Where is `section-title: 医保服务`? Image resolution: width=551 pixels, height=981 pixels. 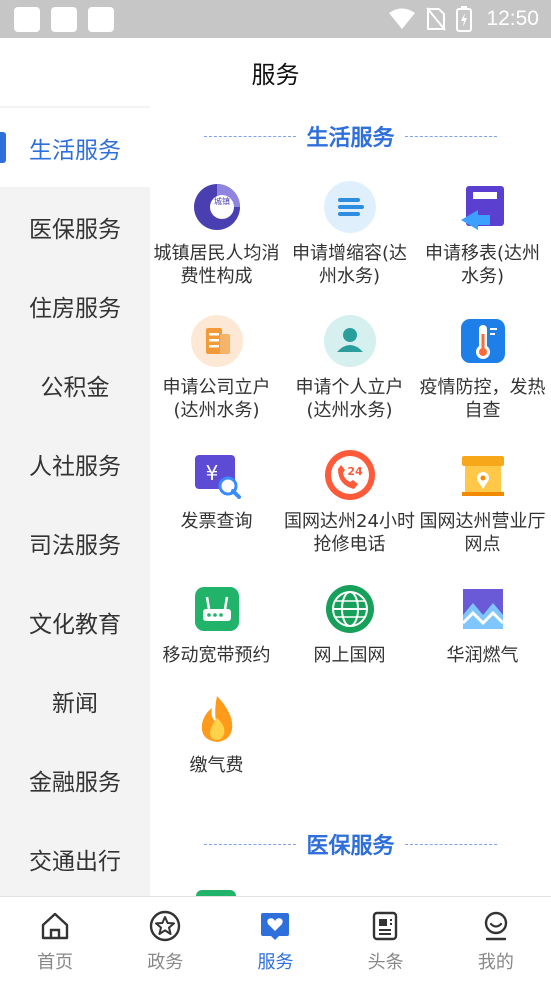 section-title: 医保服务 is located at coordinates (350, 846).